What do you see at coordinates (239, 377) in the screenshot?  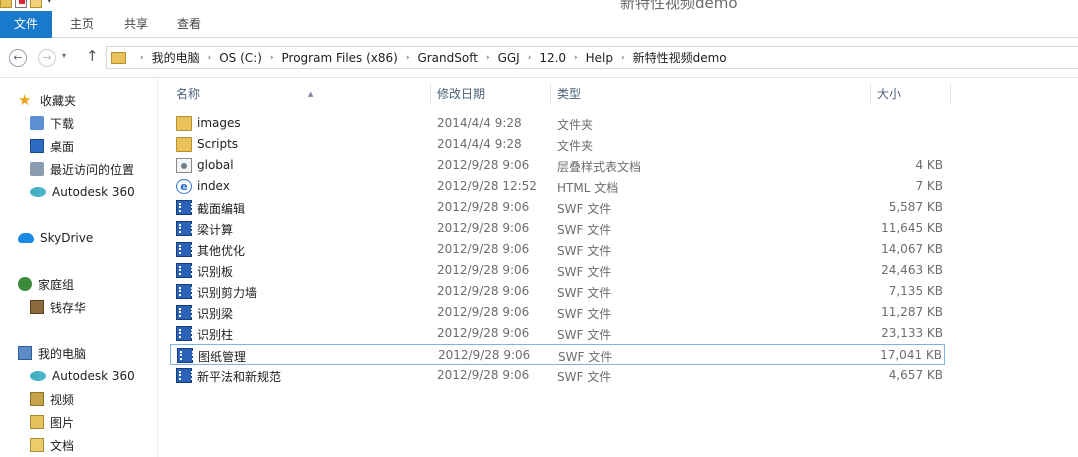 I see `file-name: 新平法和新规范` at bounding box center [239, 377].